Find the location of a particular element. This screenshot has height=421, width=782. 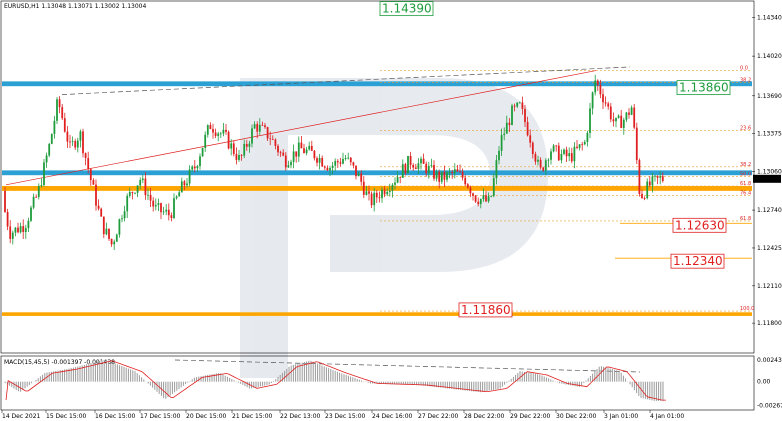

macd-y-tick-label: 0.002437 is located at coordinates (769, 360).